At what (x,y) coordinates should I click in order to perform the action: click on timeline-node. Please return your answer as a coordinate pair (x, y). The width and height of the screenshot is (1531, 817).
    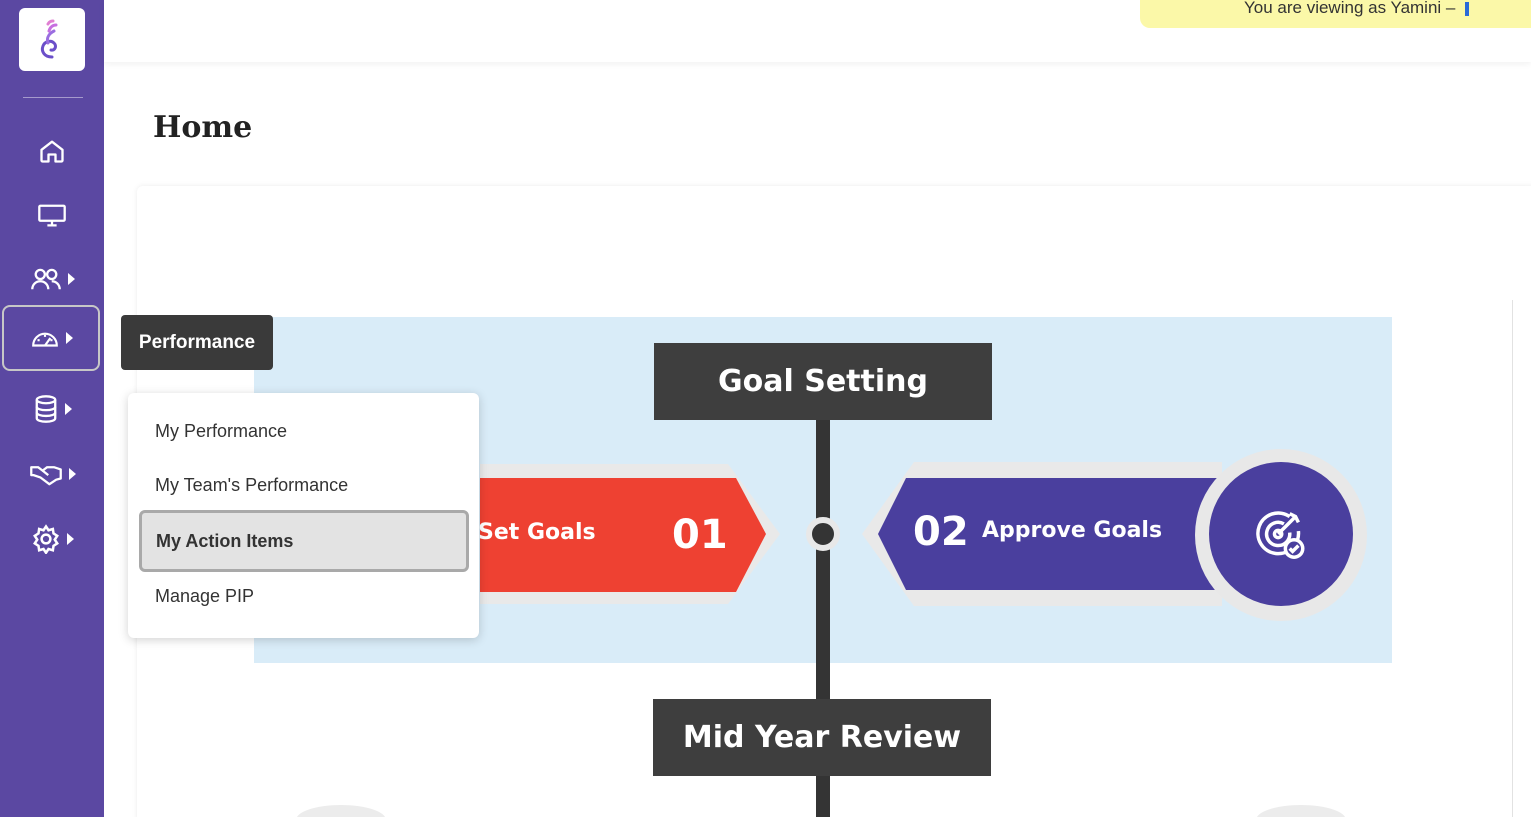
    Looking at the image, I should click on (823, 534).